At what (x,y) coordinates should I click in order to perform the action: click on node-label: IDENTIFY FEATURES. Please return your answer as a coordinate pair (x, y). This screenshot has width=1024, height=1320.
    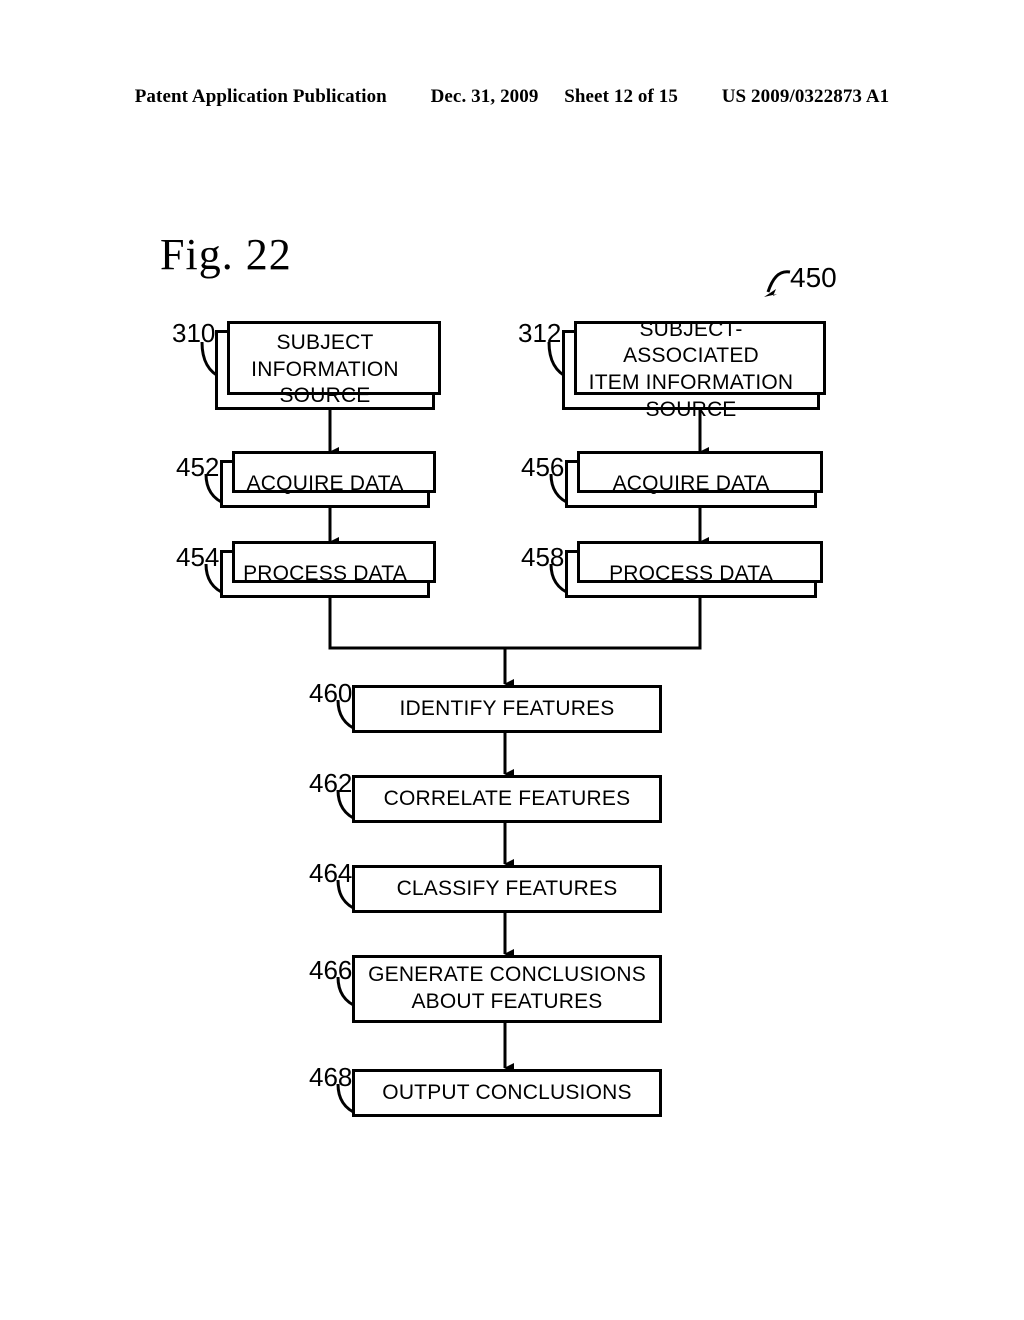
    Looking at the image, I should click on (507, 708).